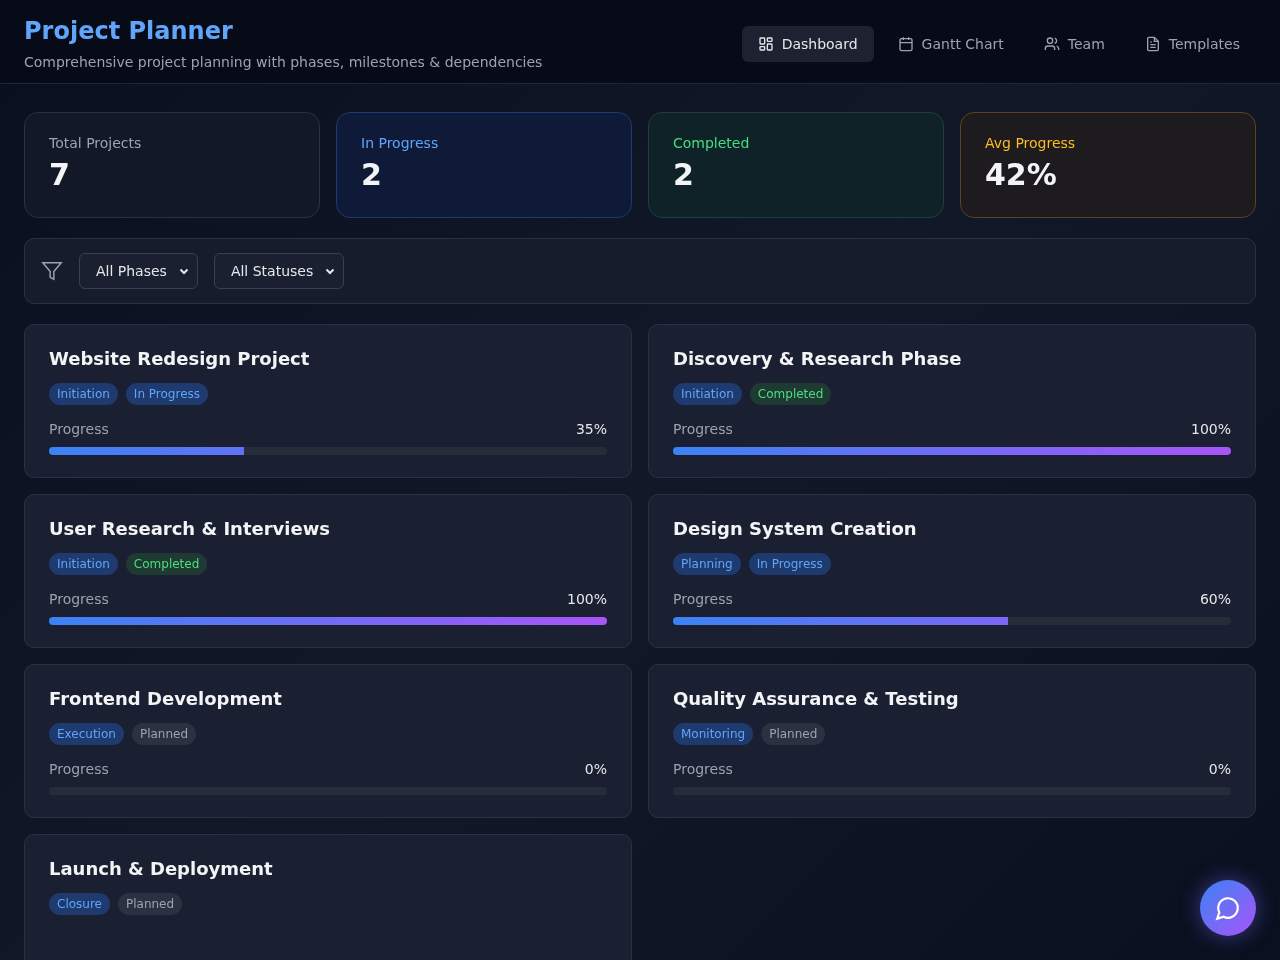 Image resolution: width=1280 pixels, height=960 pixels. What do you see at coordinates (190, 529) in the screenshot?
I see `project-title: User Research & Interviews` at bounding box center [190, 529].